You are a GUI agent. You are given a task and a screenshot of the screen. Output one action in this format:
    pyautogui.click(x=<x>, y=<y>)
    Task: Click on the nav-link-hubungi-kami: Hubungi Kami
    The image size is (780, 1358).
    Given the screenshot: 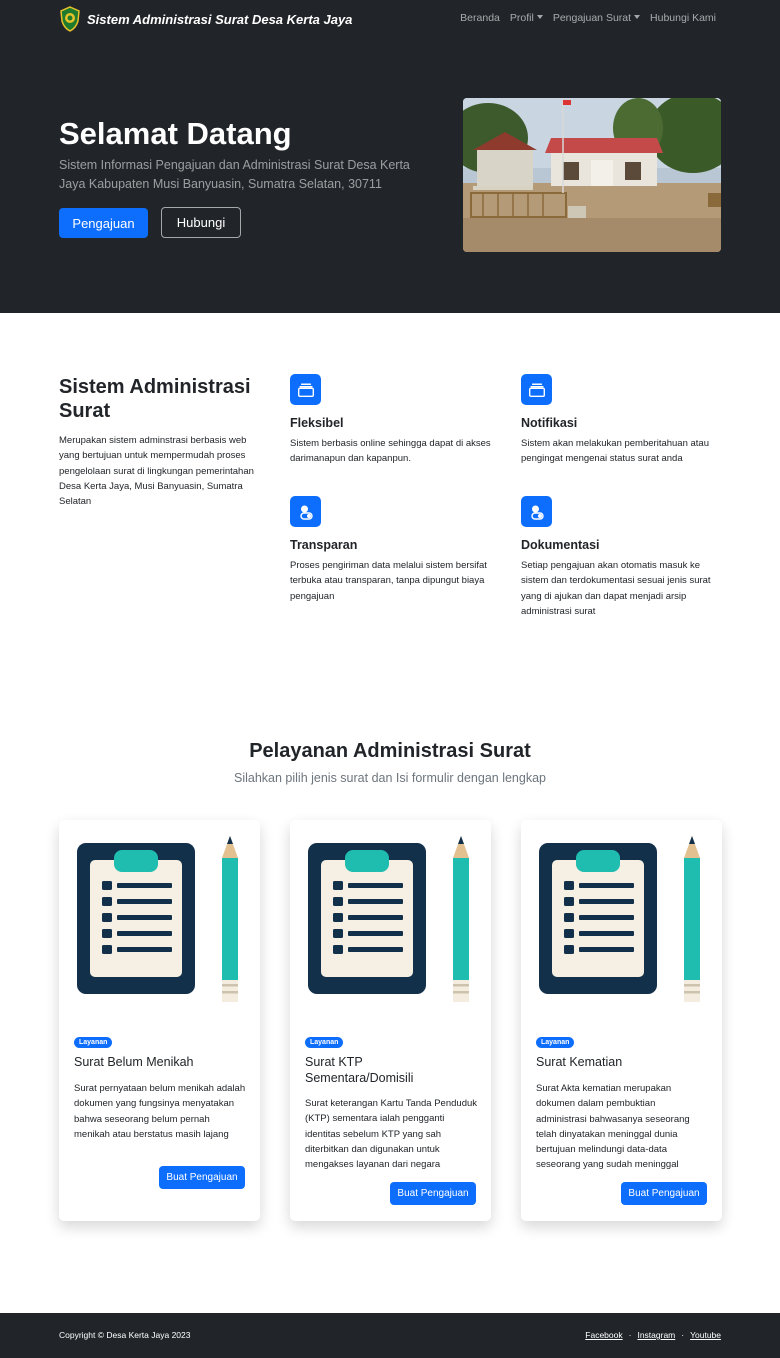 What is the action you would take?
    pyautogui.click(x=683, y=18)
    